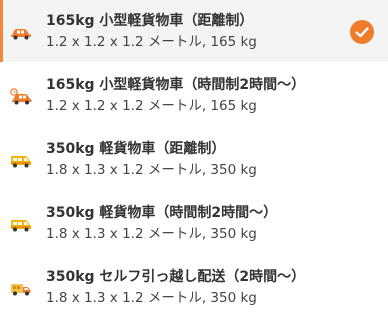 The height and width of the screenshot is (318, 388). I want to click on small-car-icon, so click(21, 33).